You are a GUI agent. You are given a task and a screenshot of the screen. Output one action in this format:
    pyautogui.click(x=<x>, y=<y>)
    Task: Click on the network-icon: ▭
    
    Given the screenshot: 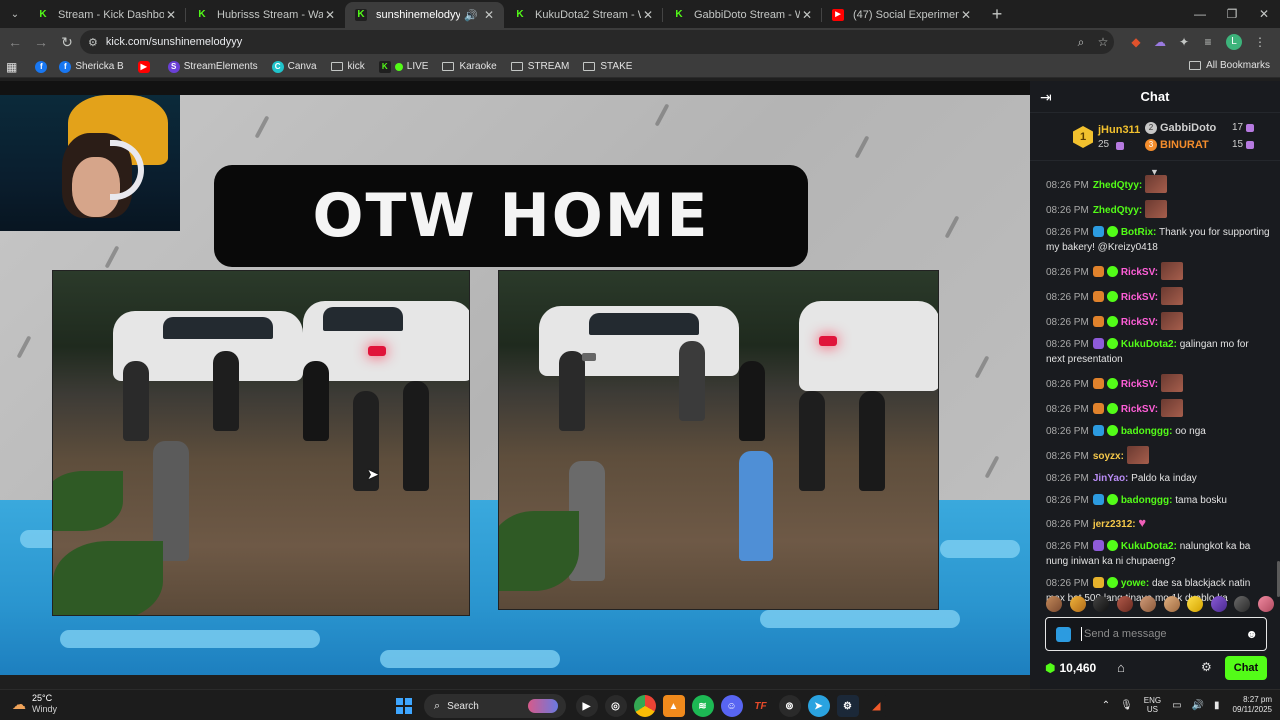 What is the action you would take?
    pyautogui.click(x=1176, y=705)
    